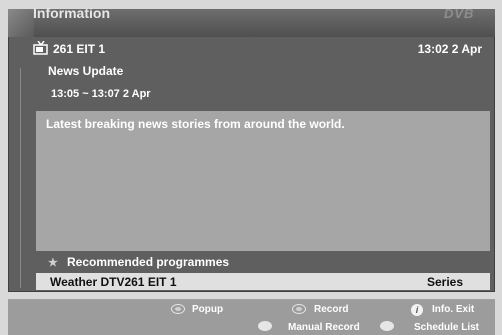 Image resolution: width=502 pixels, height=335 pixels. Describe the element at coordinates (86, 71) in the screenshot. I see `programme-title: News Update` at that location.